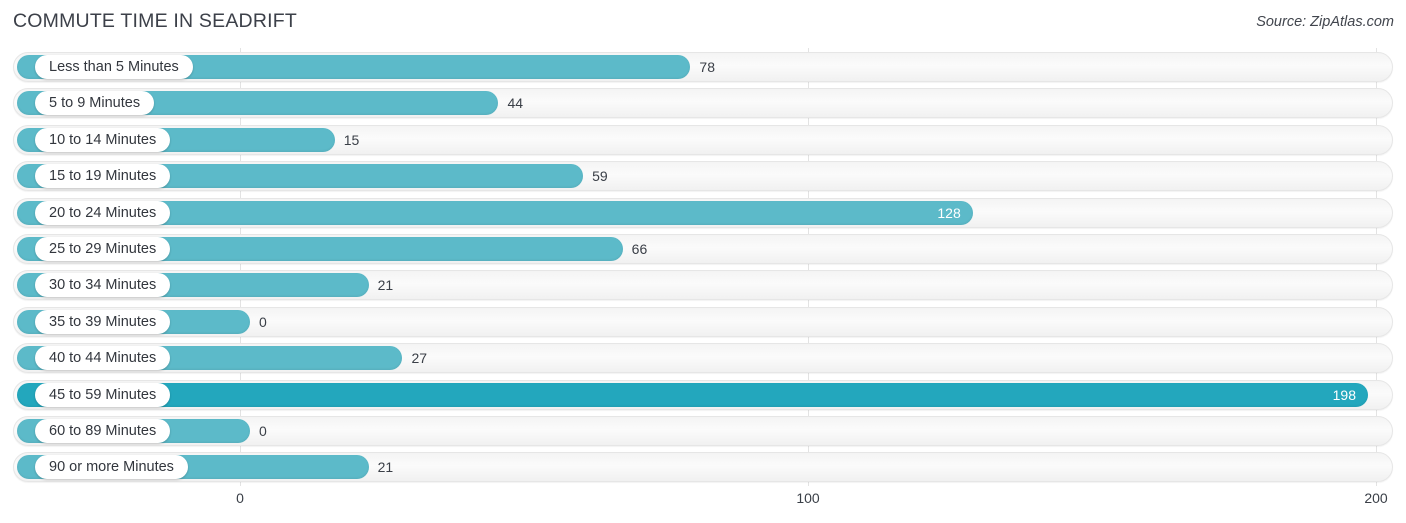 The height and width of the screenshot is (523, 1406). Describe the element at coordinates (103, 431) in the screenshot. I see `bar-category-label: 60 to 89 Minutes` at that location.